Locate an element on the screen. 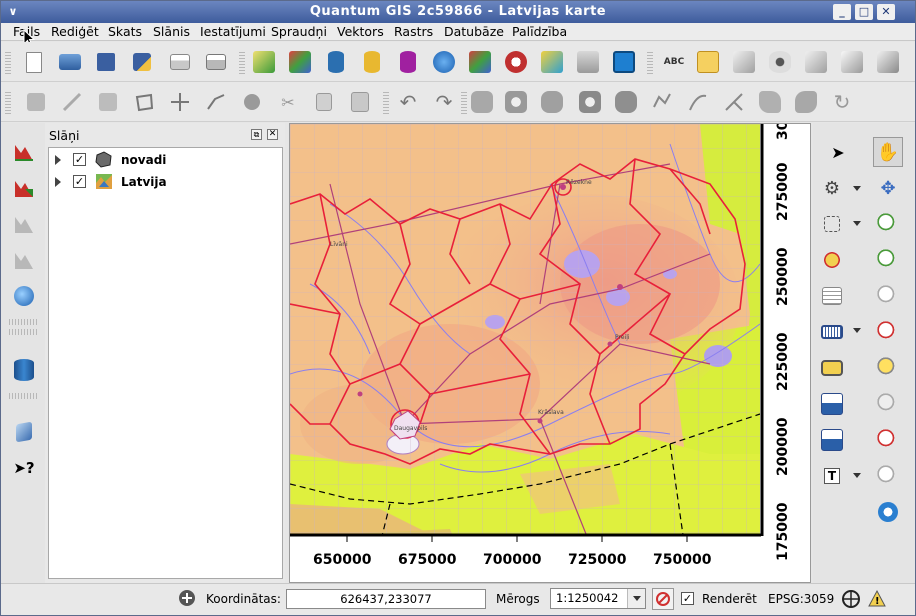 The image size is (916, 616). merge-features-icon is located at coordinates (770, 102).